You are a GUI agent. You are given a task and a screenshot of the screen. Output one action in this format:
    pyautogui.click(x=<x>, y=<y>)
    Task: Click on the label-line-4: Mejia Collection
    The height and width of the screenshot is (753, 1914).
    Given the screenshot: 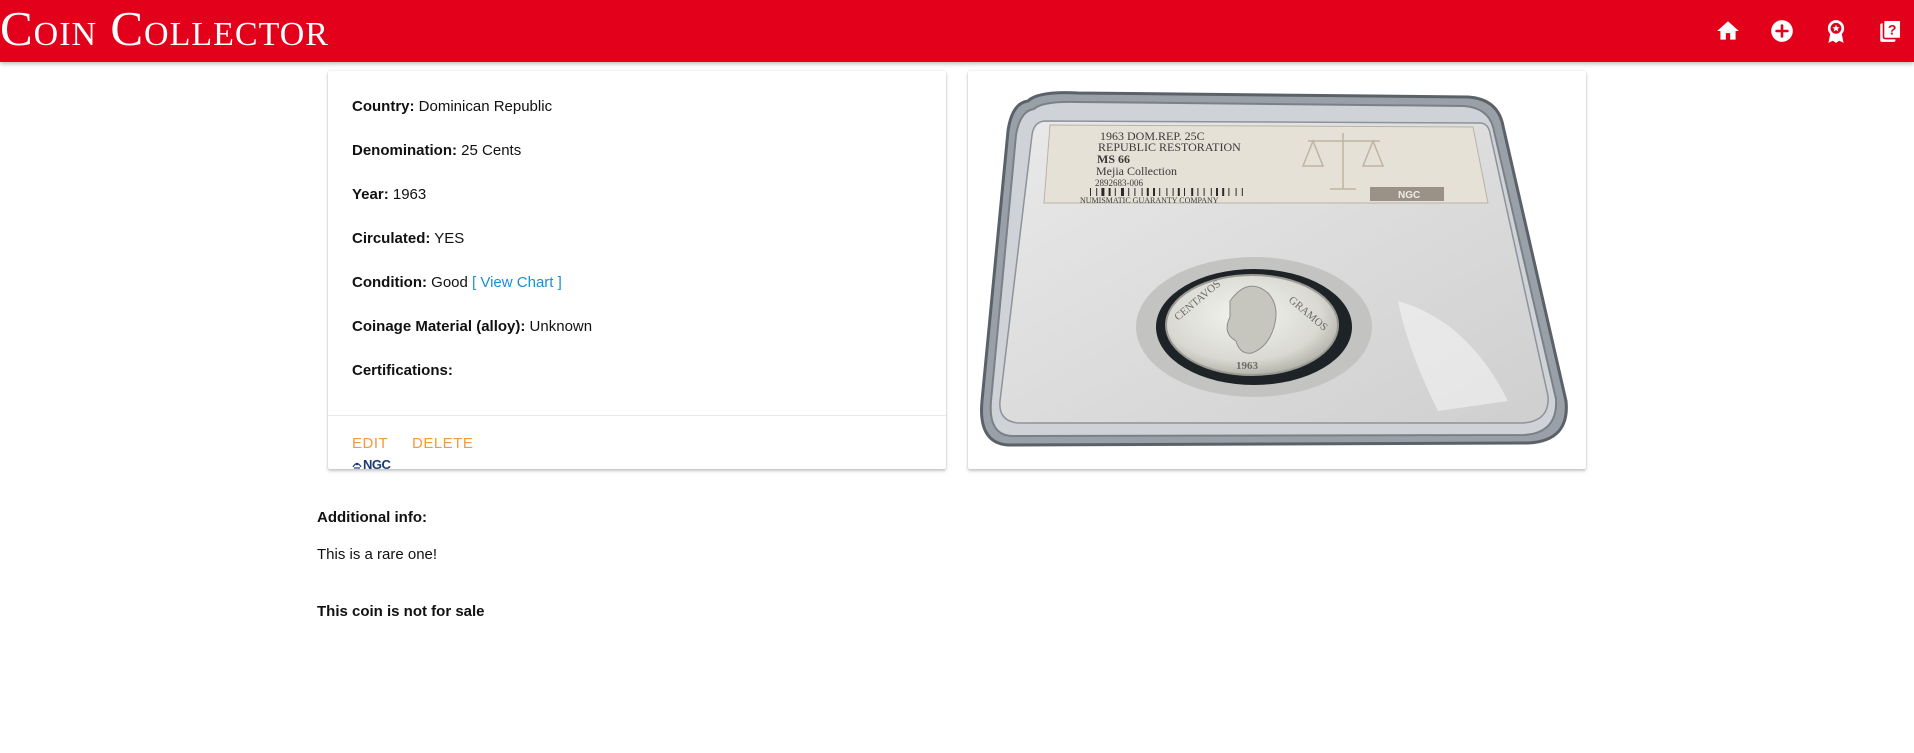 What is the action you would take?
    pyautogui.click(x=1136, y=171)
    